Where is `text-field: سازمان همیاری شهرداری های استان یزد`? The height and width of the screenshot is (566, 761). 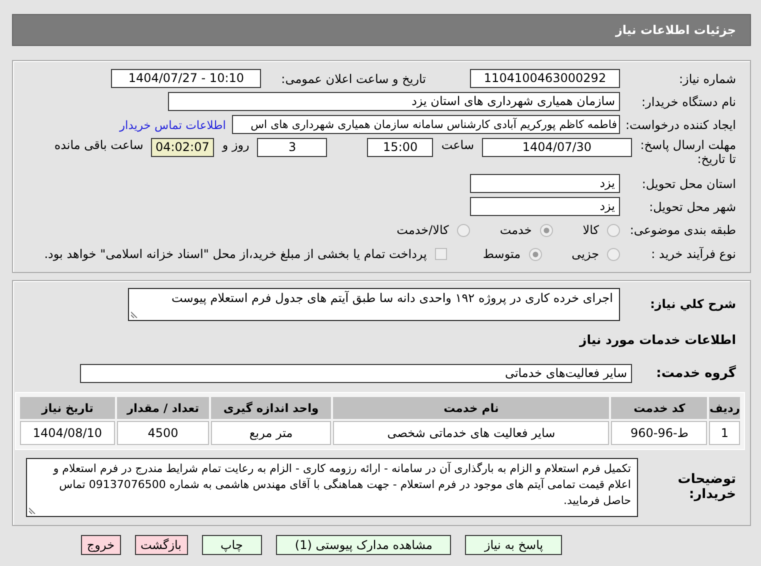 text-field: سازمان همیاری شهرداری های استان یزد is located at coordinates (394, 101).